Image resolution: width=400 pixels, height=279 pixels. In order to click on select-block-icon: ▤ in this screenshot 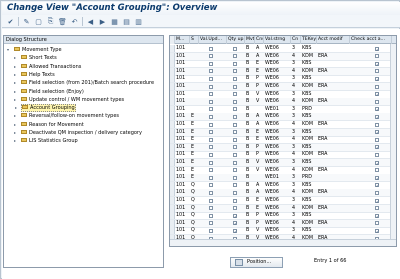, I will do `click(126, 21)`.